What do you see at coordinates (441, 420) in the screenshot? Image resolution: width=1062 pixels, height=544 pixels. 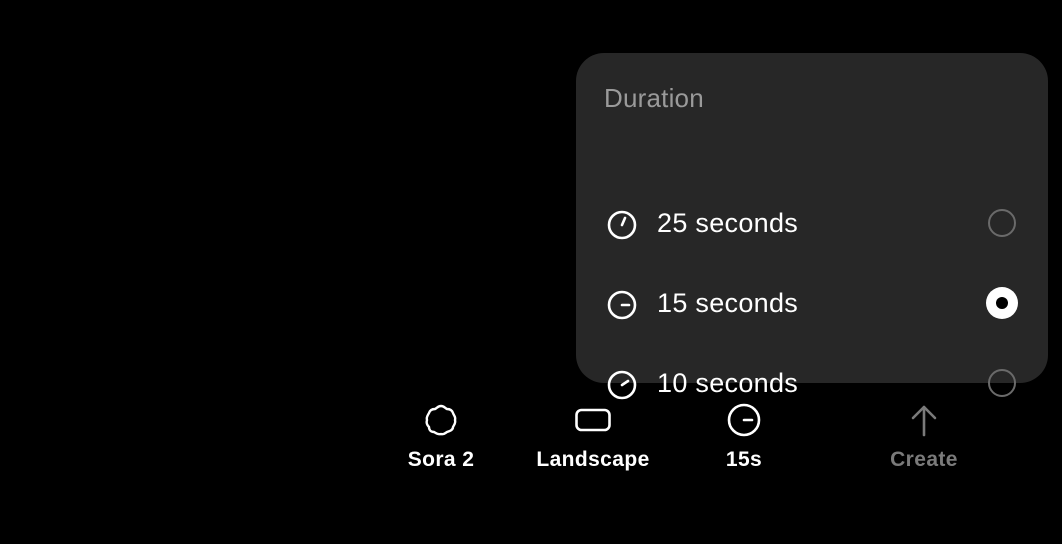 I see `blob-icon` at bounding box center [441, 420].